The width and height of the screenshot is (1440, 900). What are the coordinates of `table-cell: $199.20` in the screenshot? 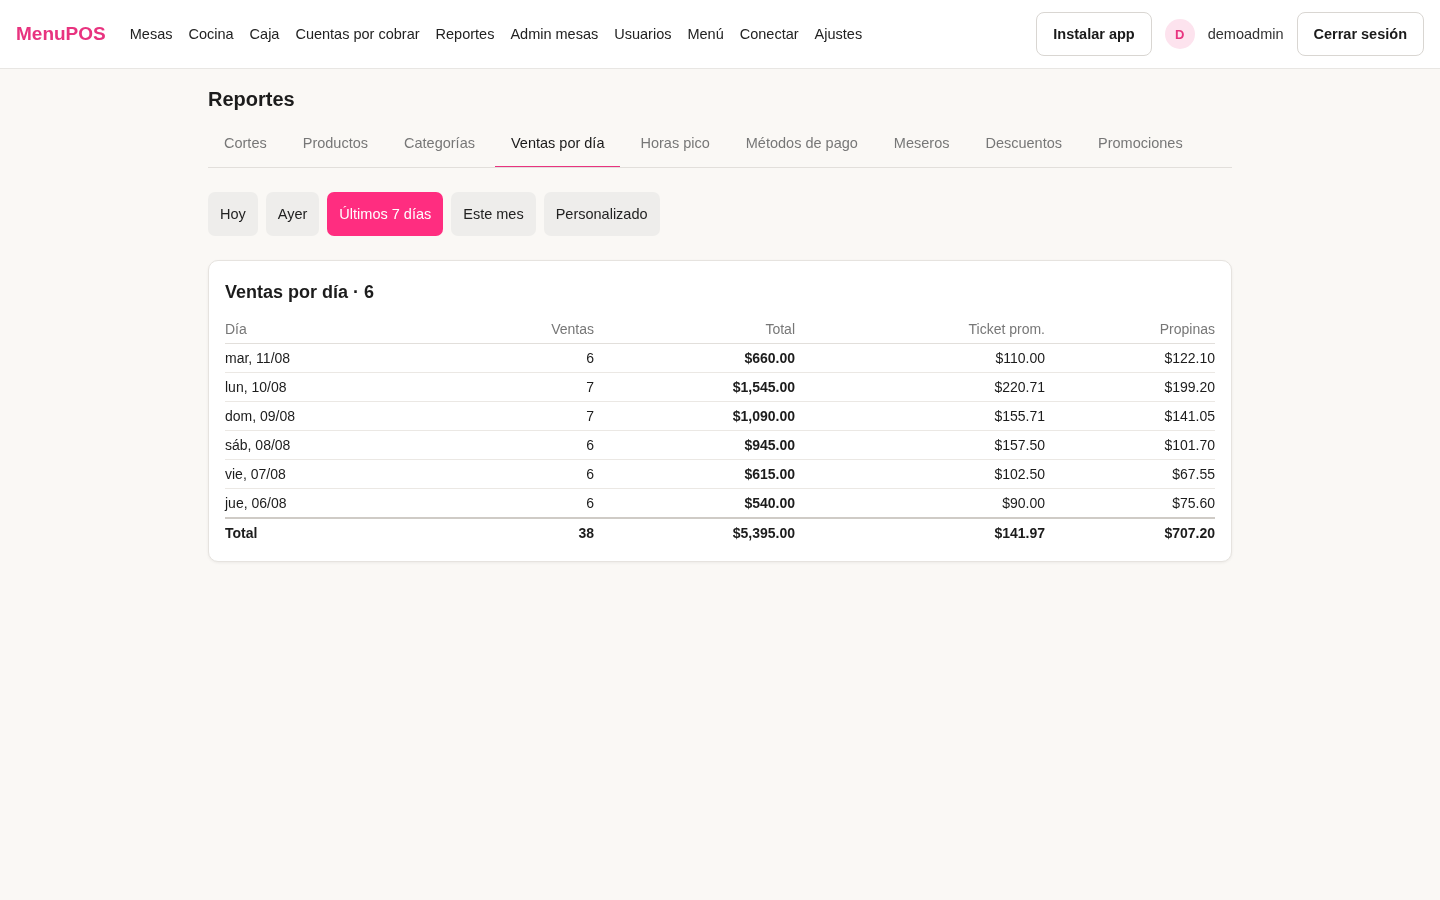 It's located at (1130, 387).